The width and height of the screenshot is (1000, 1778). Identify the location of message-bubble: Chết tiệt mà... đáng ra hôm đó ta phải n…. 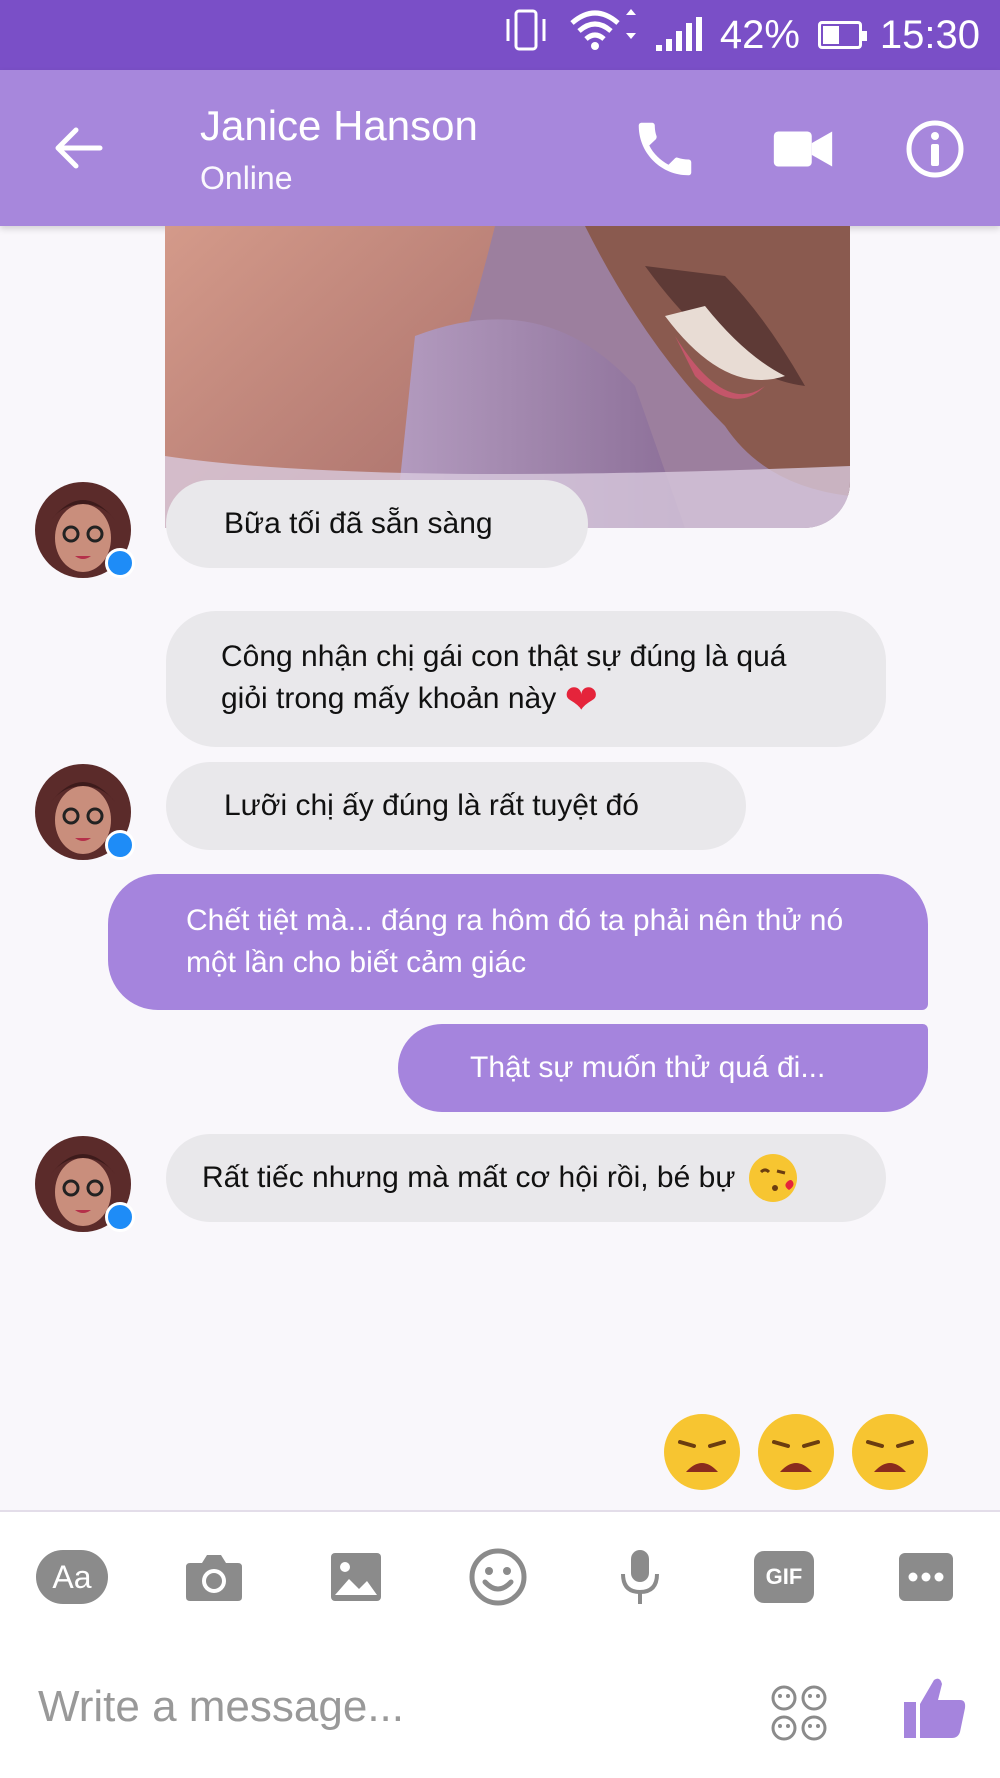
(518, 942).